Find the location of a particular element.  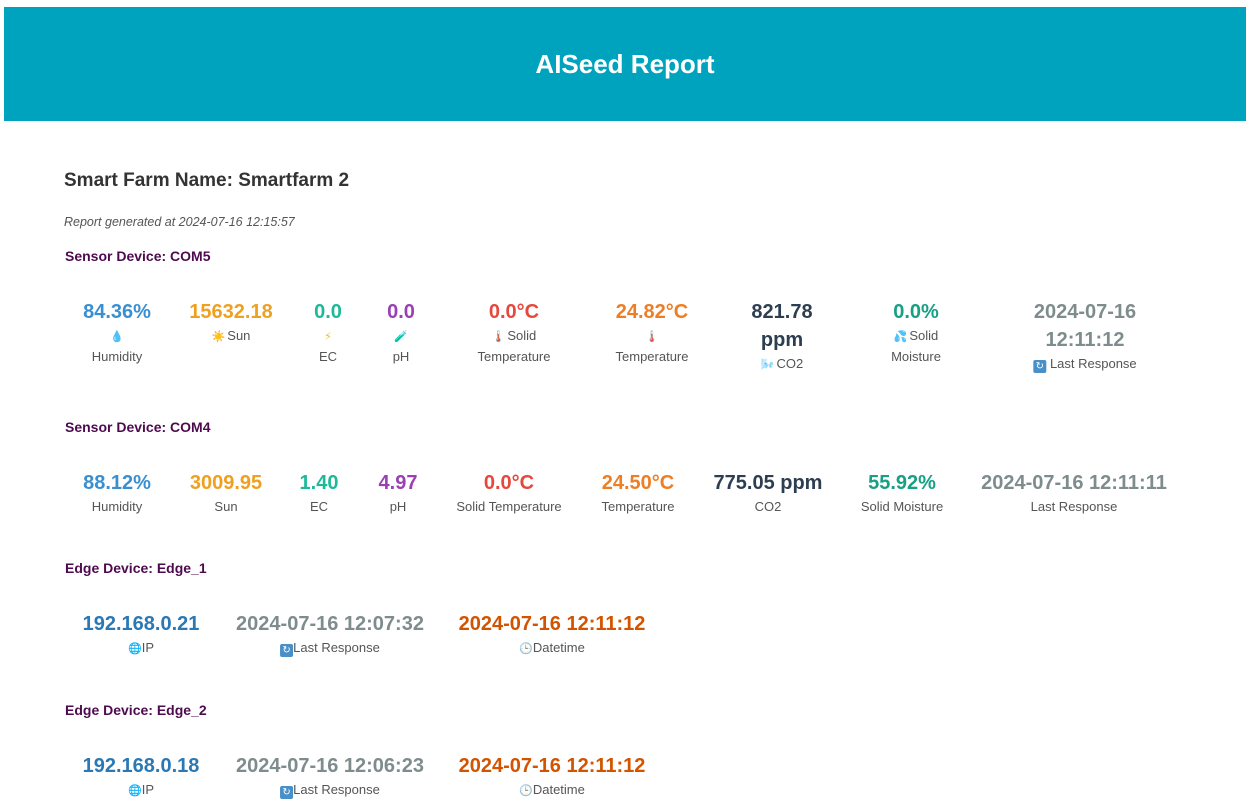

edge1-last-response-value: 2024-07-16 12:07:32 is located at coordinates (330, 624).